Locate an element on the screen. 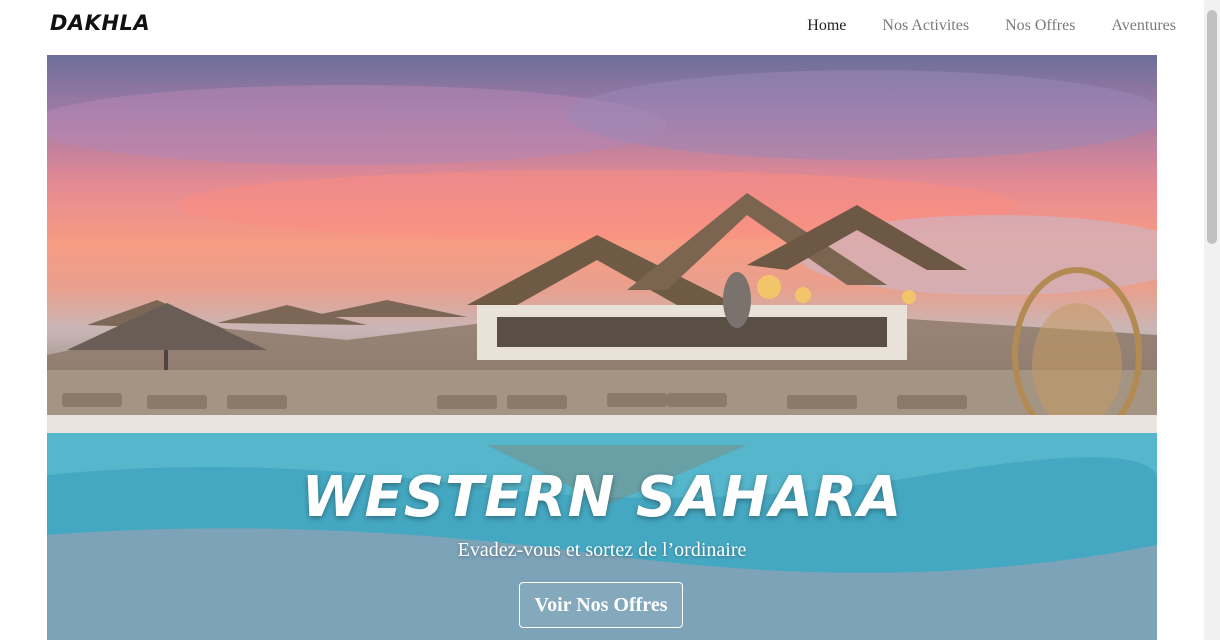 The image size is (1220, 640). nav-link-nos-activites: Nos Activites is located at coordinates (925, 26).